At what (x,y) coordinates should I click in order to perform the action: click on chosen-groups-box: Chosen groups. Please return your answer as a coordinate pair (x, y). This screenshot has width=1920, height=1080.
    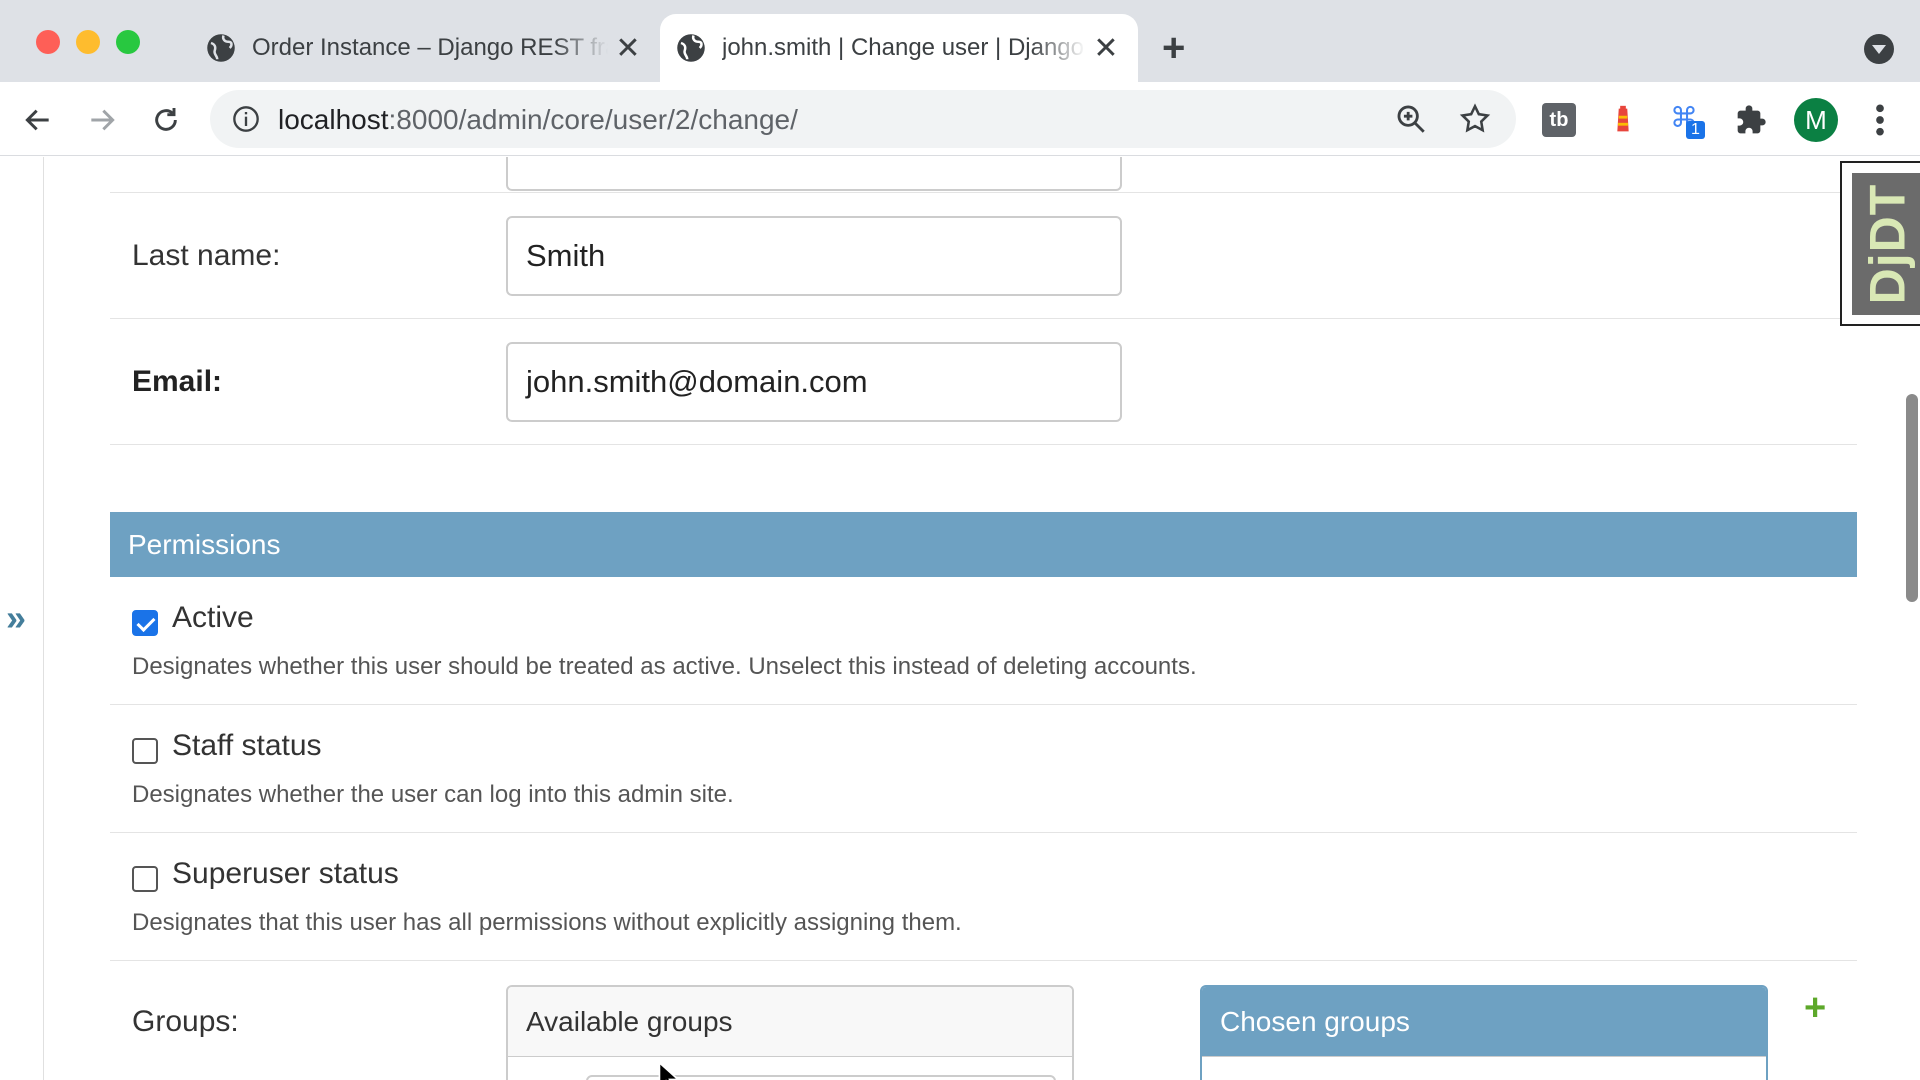
    Looking at the image, I should click on (1484, 1032).